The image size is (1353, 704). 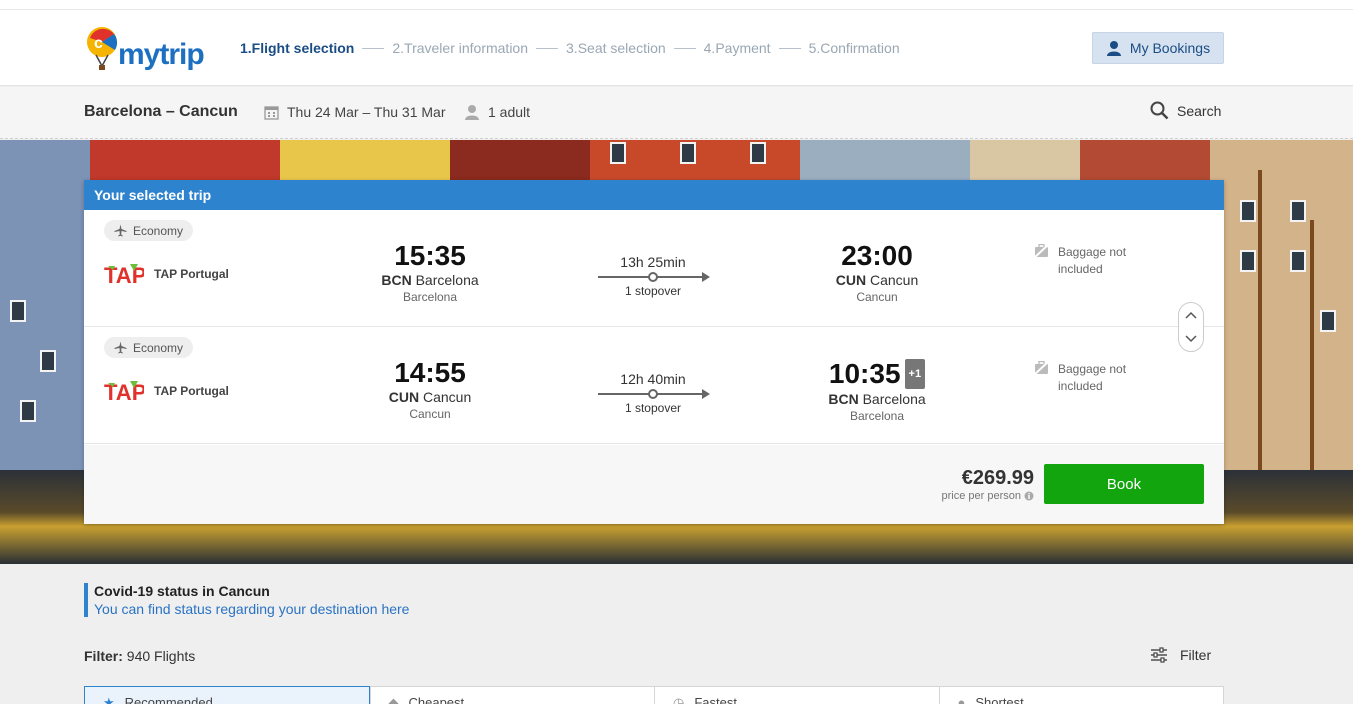 I want to click on calendar-icon, so click(x=271, y=112).